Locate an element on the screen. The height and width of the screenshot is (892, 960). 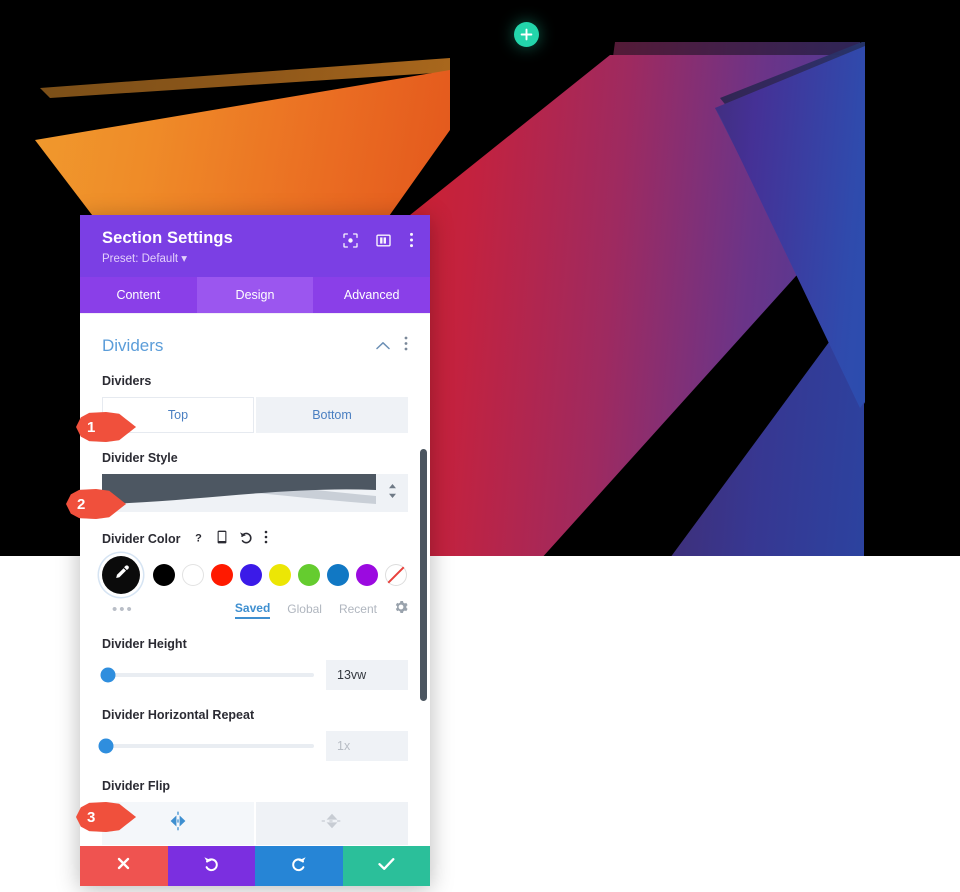
palette-tab-recent: Recent is located at coordinates (358, 610).